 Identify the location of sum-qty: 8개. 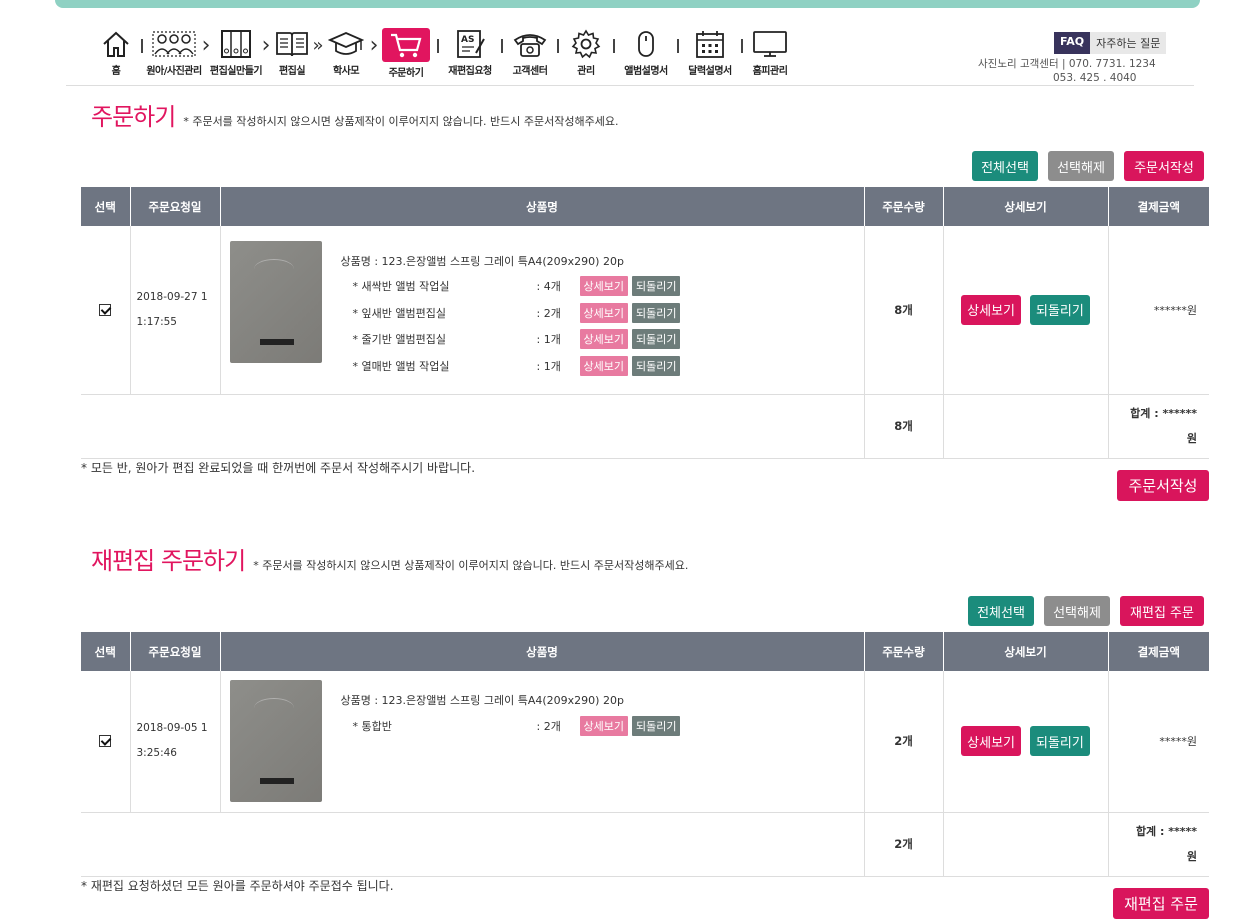
(904, 426).